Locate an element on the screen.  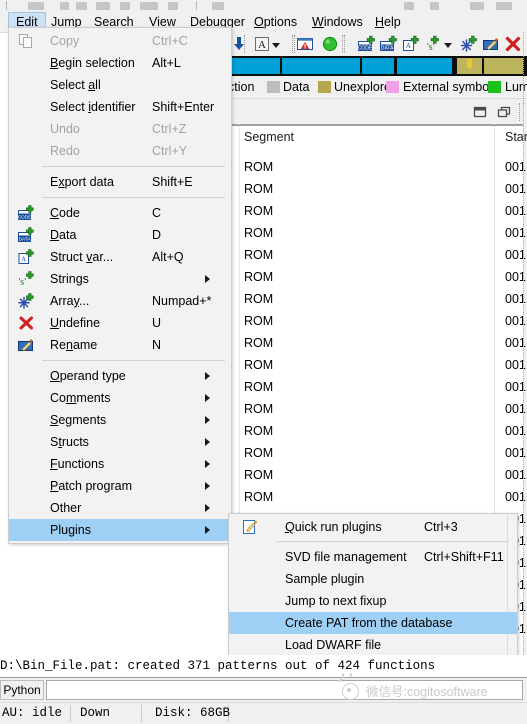
string-type-caret-icon is located at coordinates (448, 44).